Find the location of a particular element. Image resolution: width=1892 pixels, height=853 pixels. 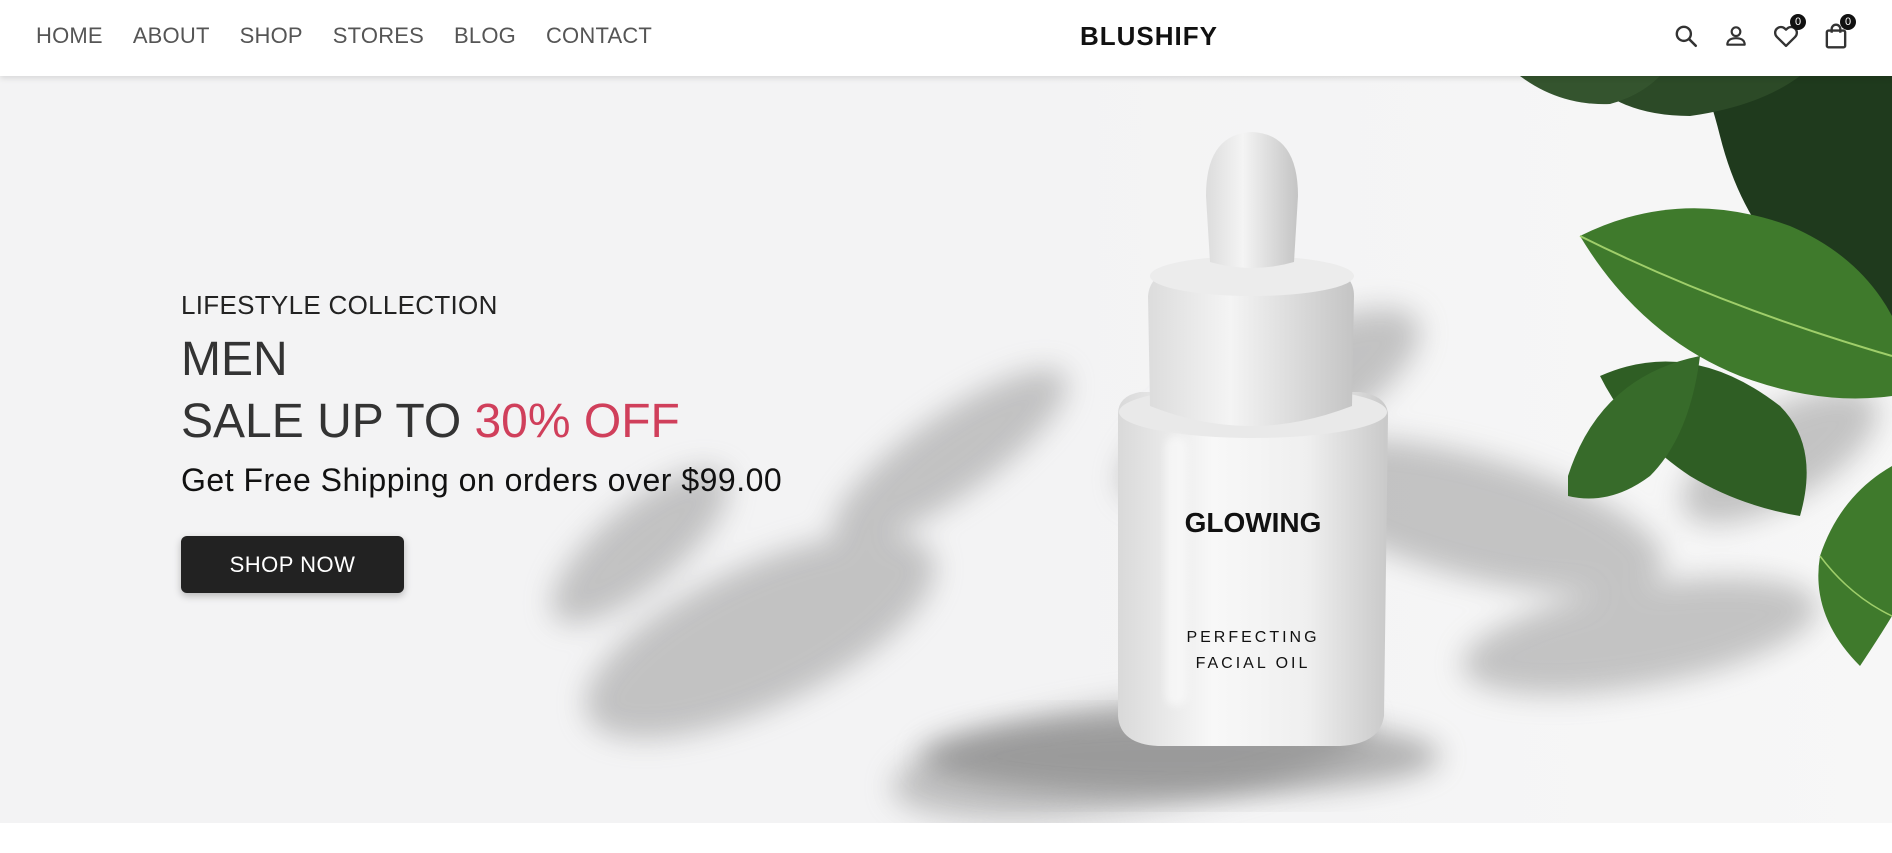

hero-sale-line: SALE UP TO 30% OFF is located at coordinates (430, 421).